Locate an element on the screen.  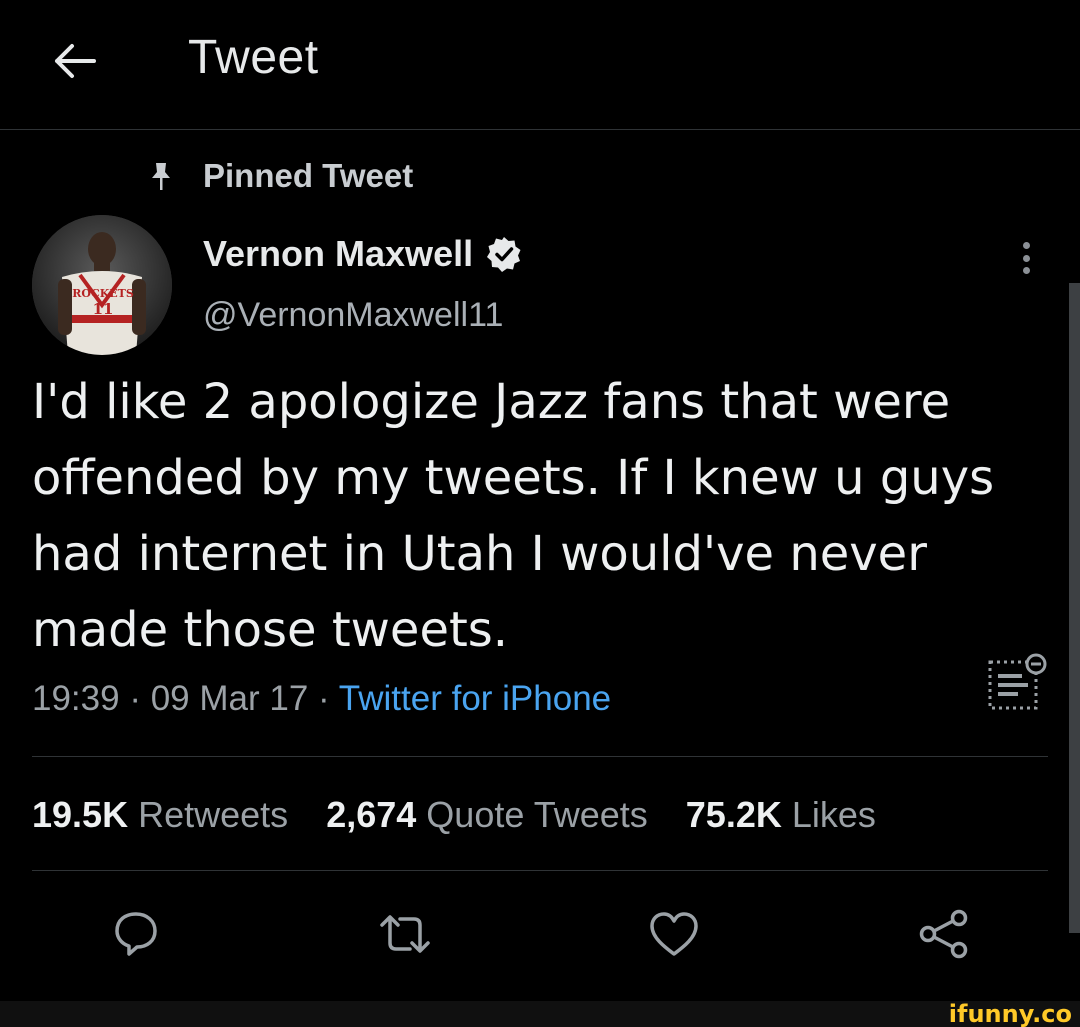
quotes-count: 2,674 is located at coordinates (371, 814).